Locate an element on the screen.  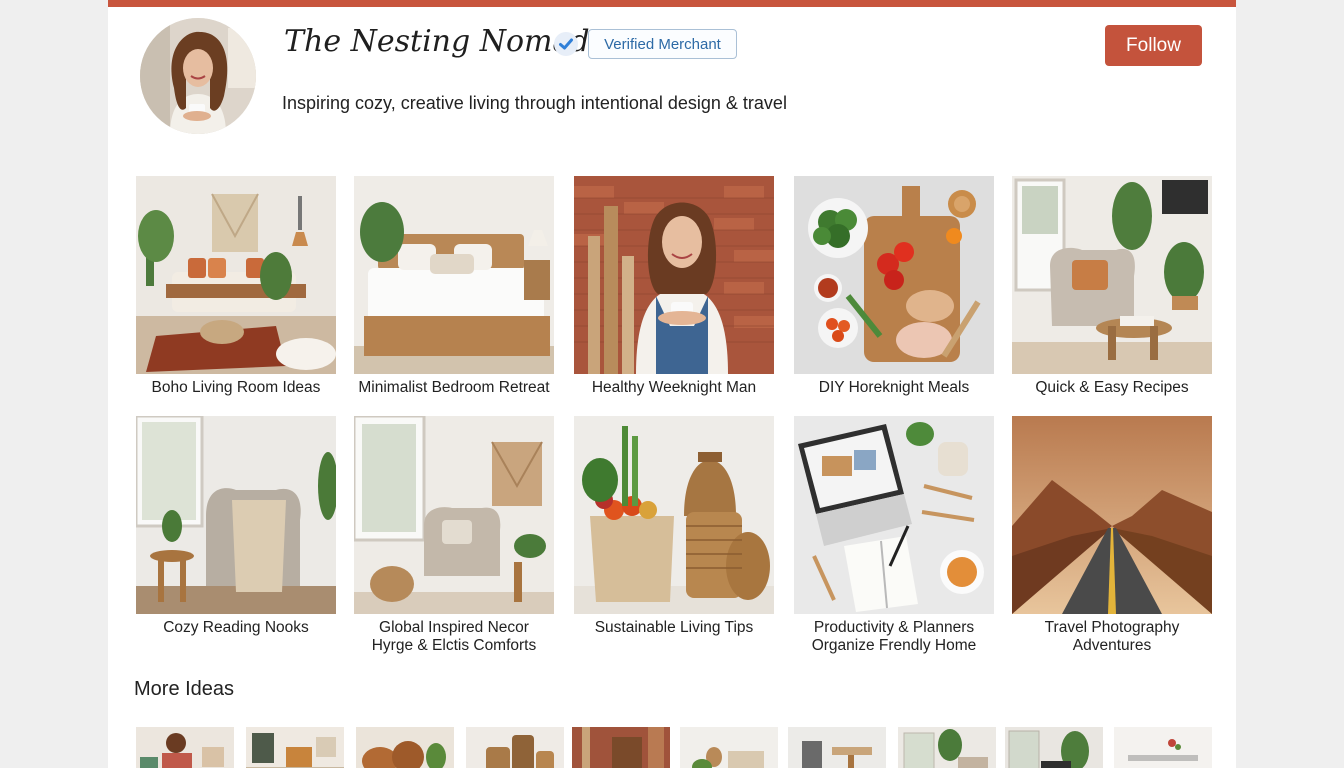
board-title-line: Cozy Reading Nooks is located at coordinates (236, 627).